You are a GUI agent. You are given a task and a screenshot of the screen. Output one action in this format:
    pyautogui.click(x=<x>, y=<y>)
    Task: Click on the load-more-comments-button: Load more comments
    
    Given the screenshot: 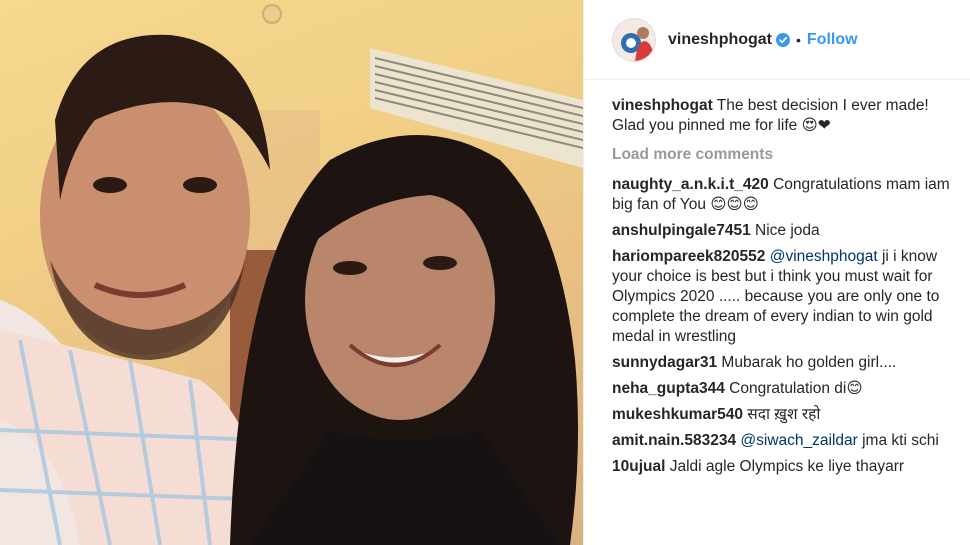 What is the action you would take?
    pyautogui.click(x=782, y=155)
    